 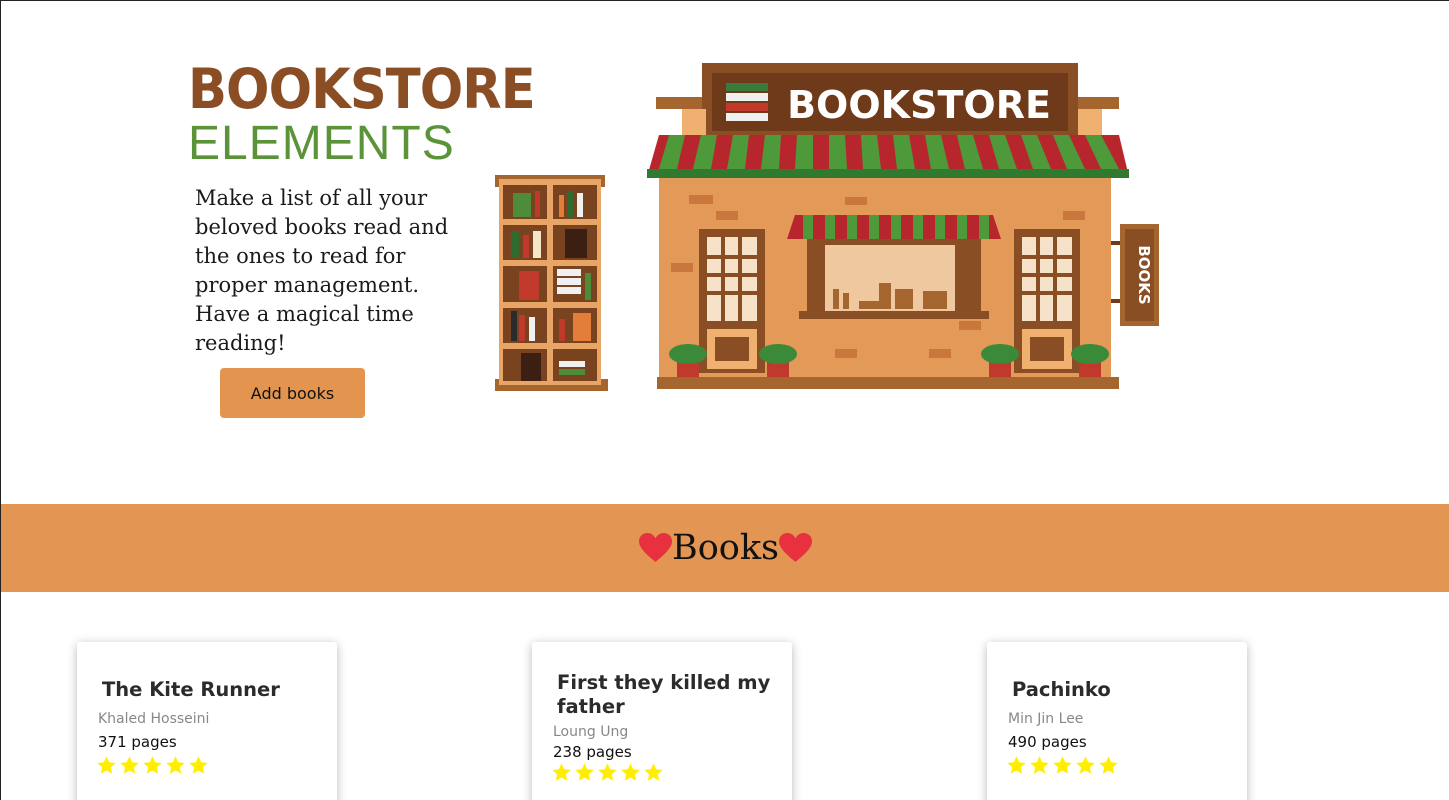 I want to click on shop-image: BOOKSTORE BOOKS, so click(x=903, y=226).